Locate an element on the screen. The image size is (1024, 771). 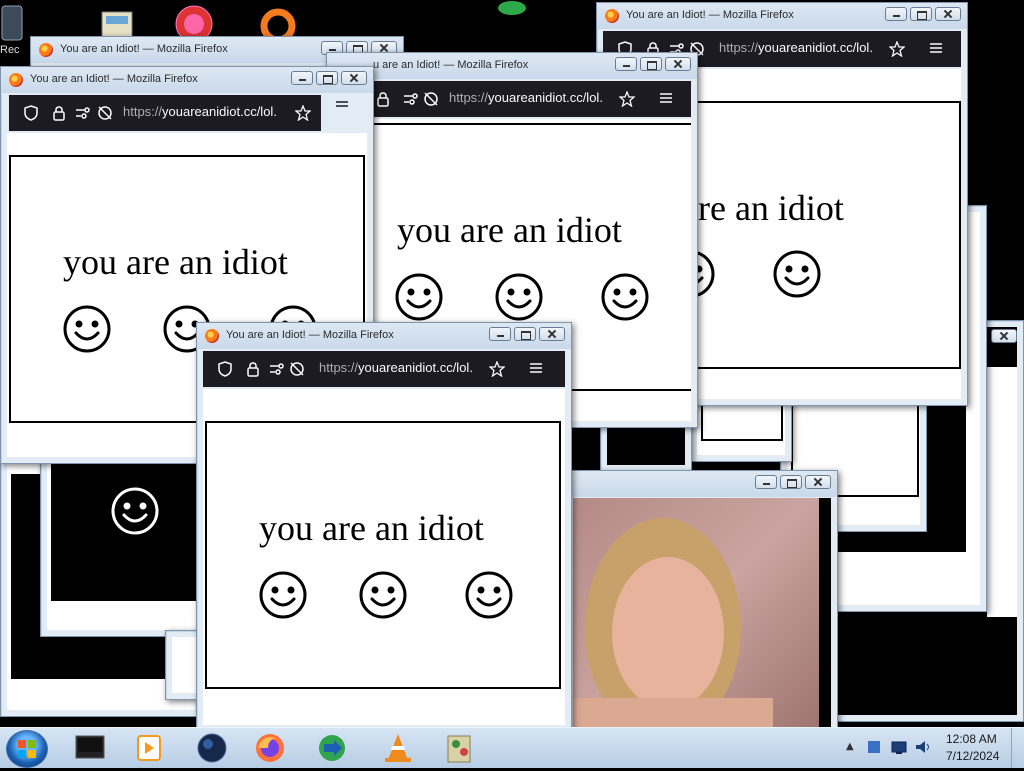
background-popup-window is located at coordinates (131, 543).